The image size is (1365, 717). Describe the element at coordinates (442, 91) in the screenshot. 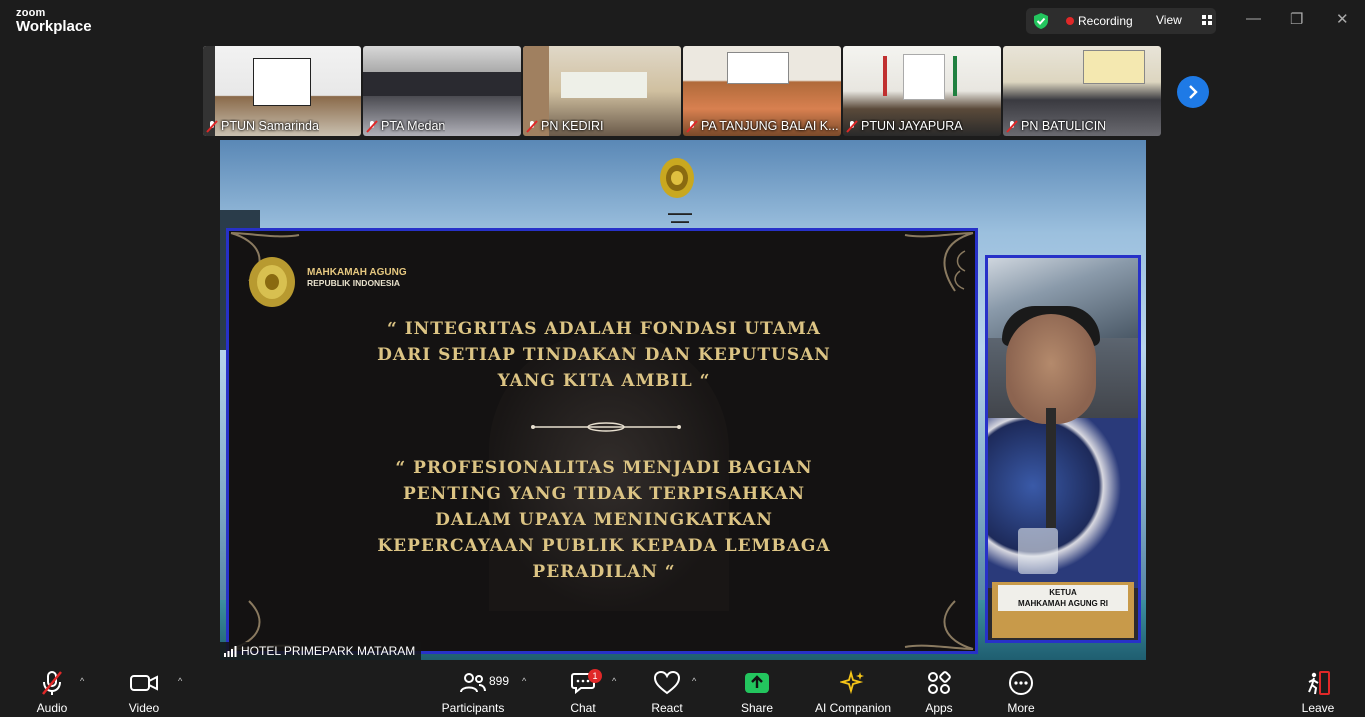

I see `participant-thumbnail: PTA Medan` at that location.